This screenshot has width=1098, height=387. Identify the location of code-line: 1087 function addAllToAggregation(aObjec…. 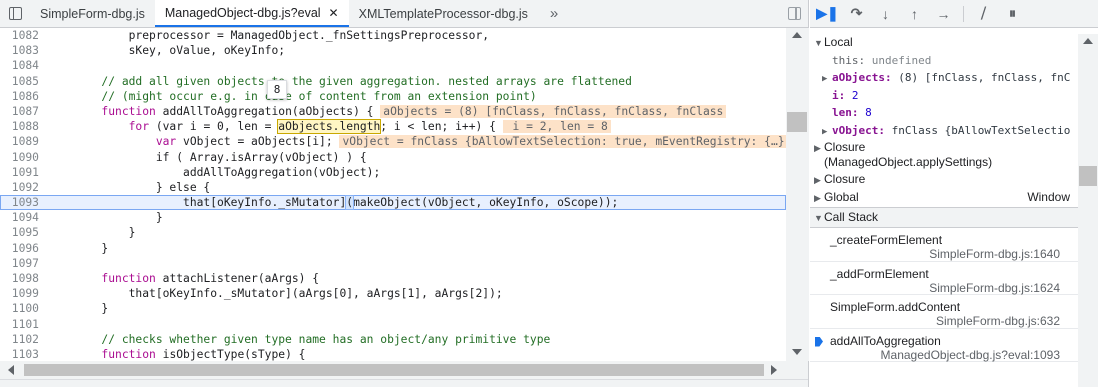
(393, 111).